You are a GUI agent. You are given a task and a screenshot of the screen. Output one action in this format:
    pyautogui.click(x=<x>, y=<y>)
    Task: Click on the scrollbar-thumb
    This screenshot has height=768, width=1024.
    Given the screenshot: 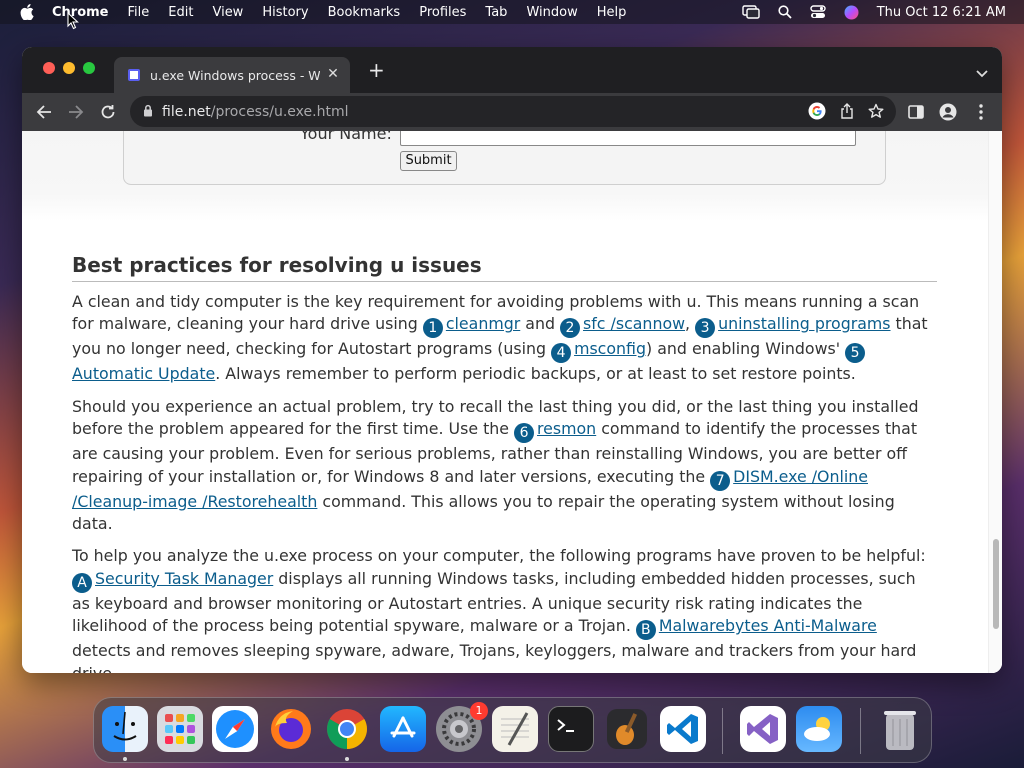 What is the action you would take?
    pyautogui.click(x=996, y=584)
    